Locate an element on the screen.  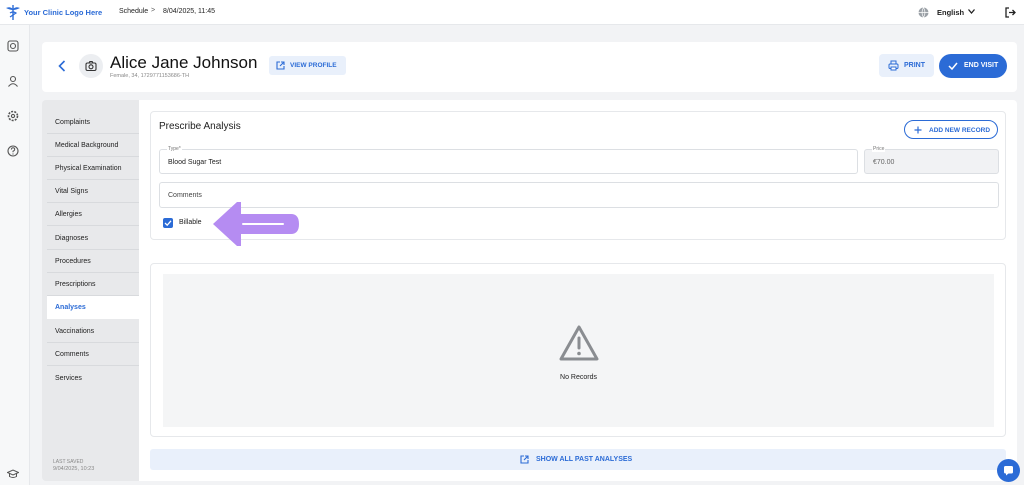
patient-info: Female, 34, 1729771153686-TH is located at coordinates (150, 76).